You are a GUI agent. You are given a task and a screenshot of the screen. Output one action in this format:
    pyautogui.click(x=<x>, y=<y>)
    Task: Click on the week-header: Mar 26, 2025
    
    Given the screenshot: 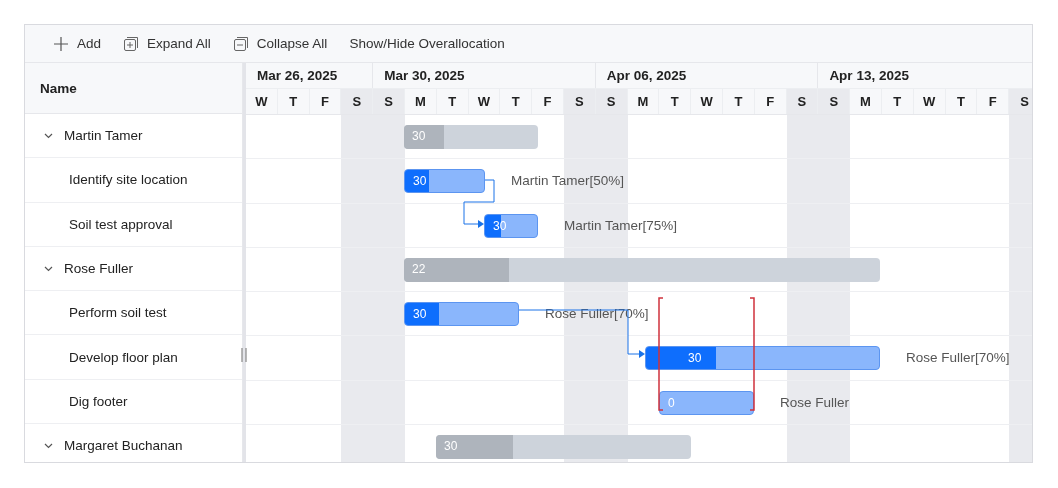 What is the action you would take?
    pyautogui.click(x=310, y=75)
    